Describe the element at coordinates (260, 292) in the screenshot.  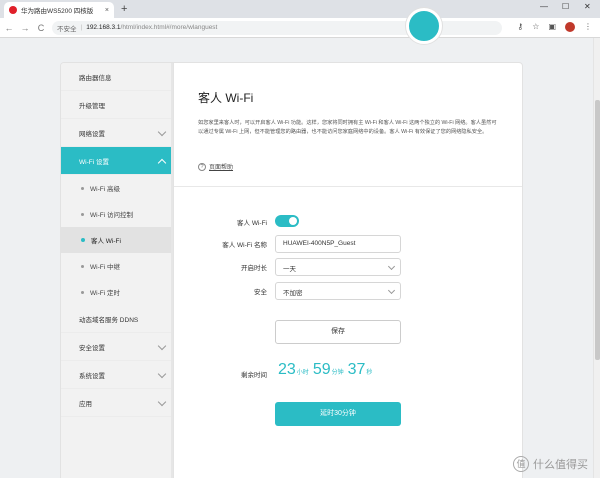
I see `security-label: 安全` at that location.